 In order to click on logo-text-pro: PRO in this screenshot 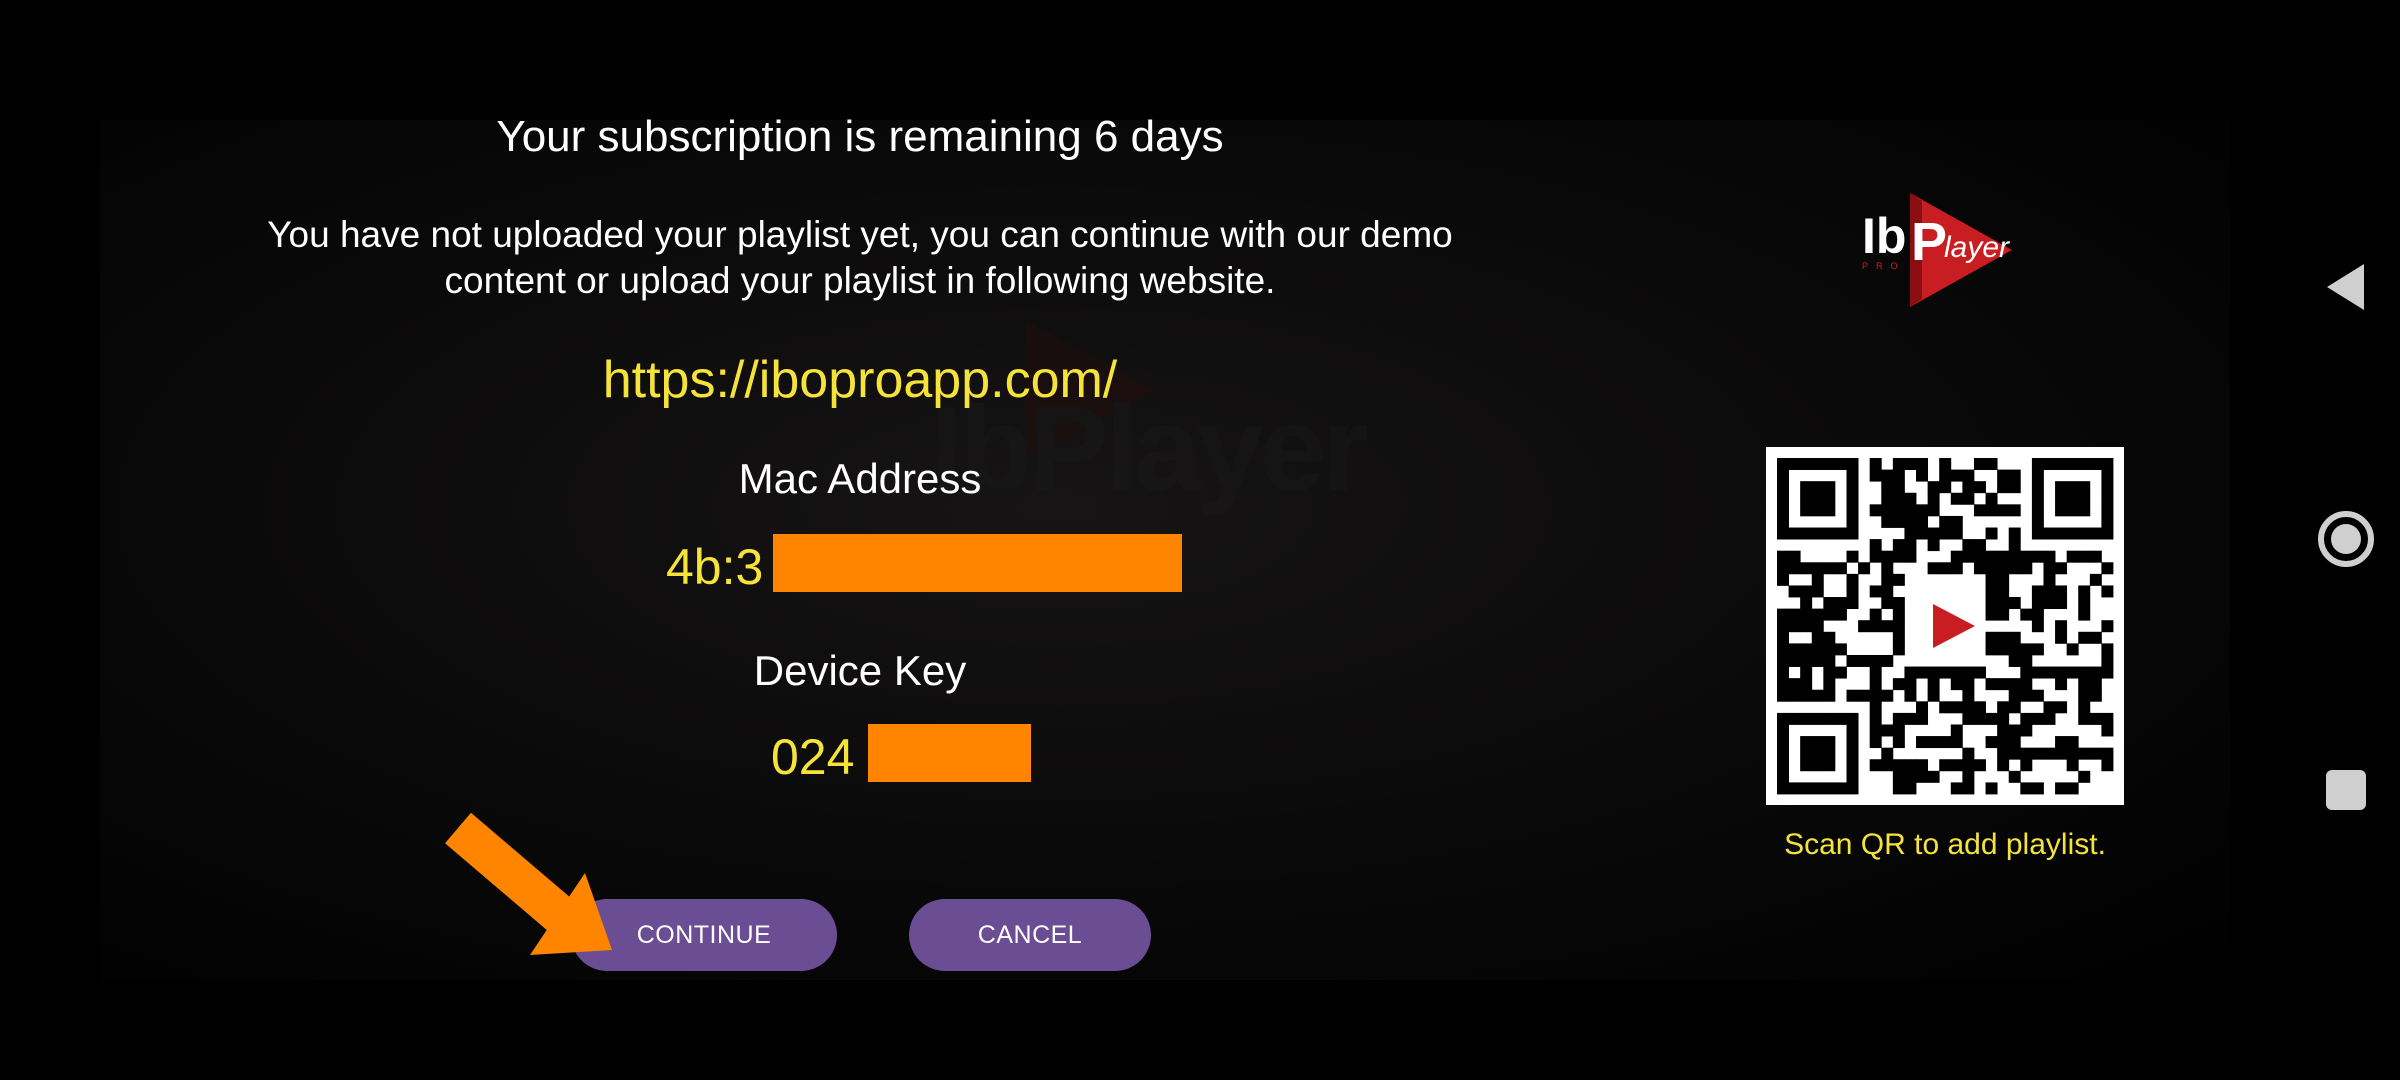, I will do `click(1884, 266)`.